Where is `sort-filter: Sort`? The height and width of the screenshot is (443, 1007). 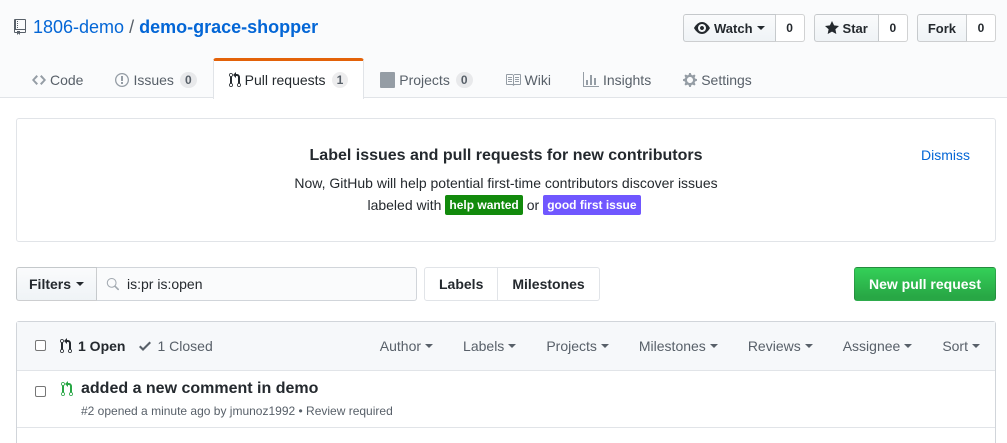 sort-filter: Sort is located at coordinates (961, 346).